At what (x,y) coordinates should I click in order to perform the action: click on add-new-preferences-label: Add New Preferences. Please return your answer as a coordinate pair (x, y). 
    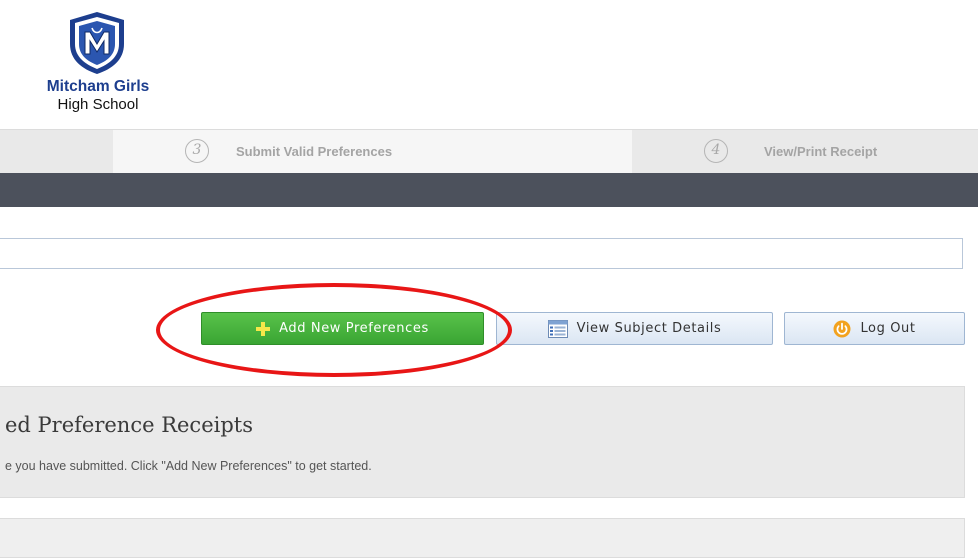
    Looking at the image, I should click on (354, 328).